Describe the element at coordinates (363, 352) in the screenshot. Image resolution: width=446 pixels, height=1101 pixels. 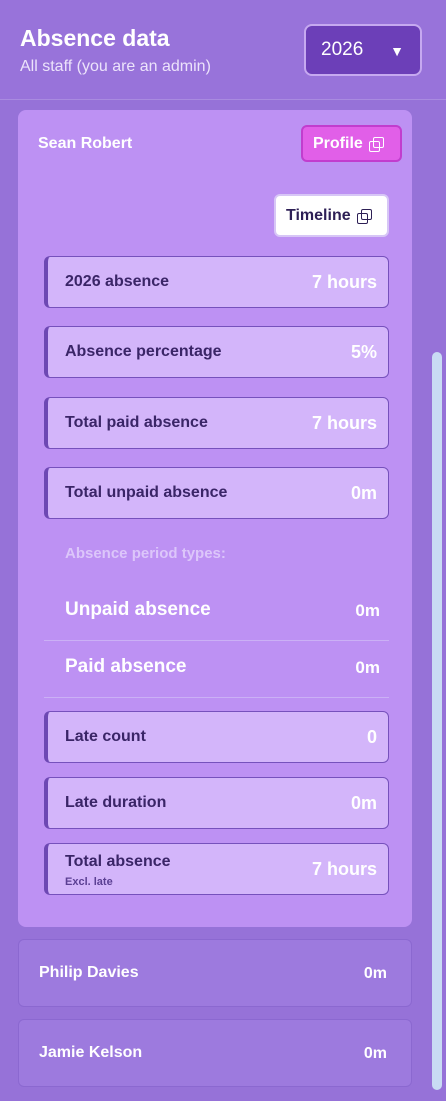
I see `stat-value: 5%` at that location.